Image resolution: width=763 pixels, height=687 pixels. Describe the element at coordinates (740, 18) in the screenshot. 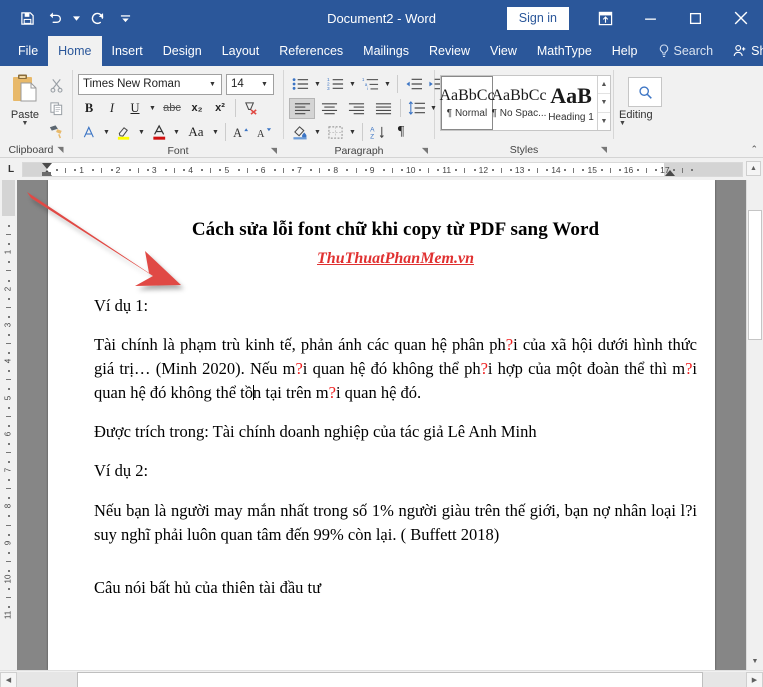

I see `close-icon` at that location.